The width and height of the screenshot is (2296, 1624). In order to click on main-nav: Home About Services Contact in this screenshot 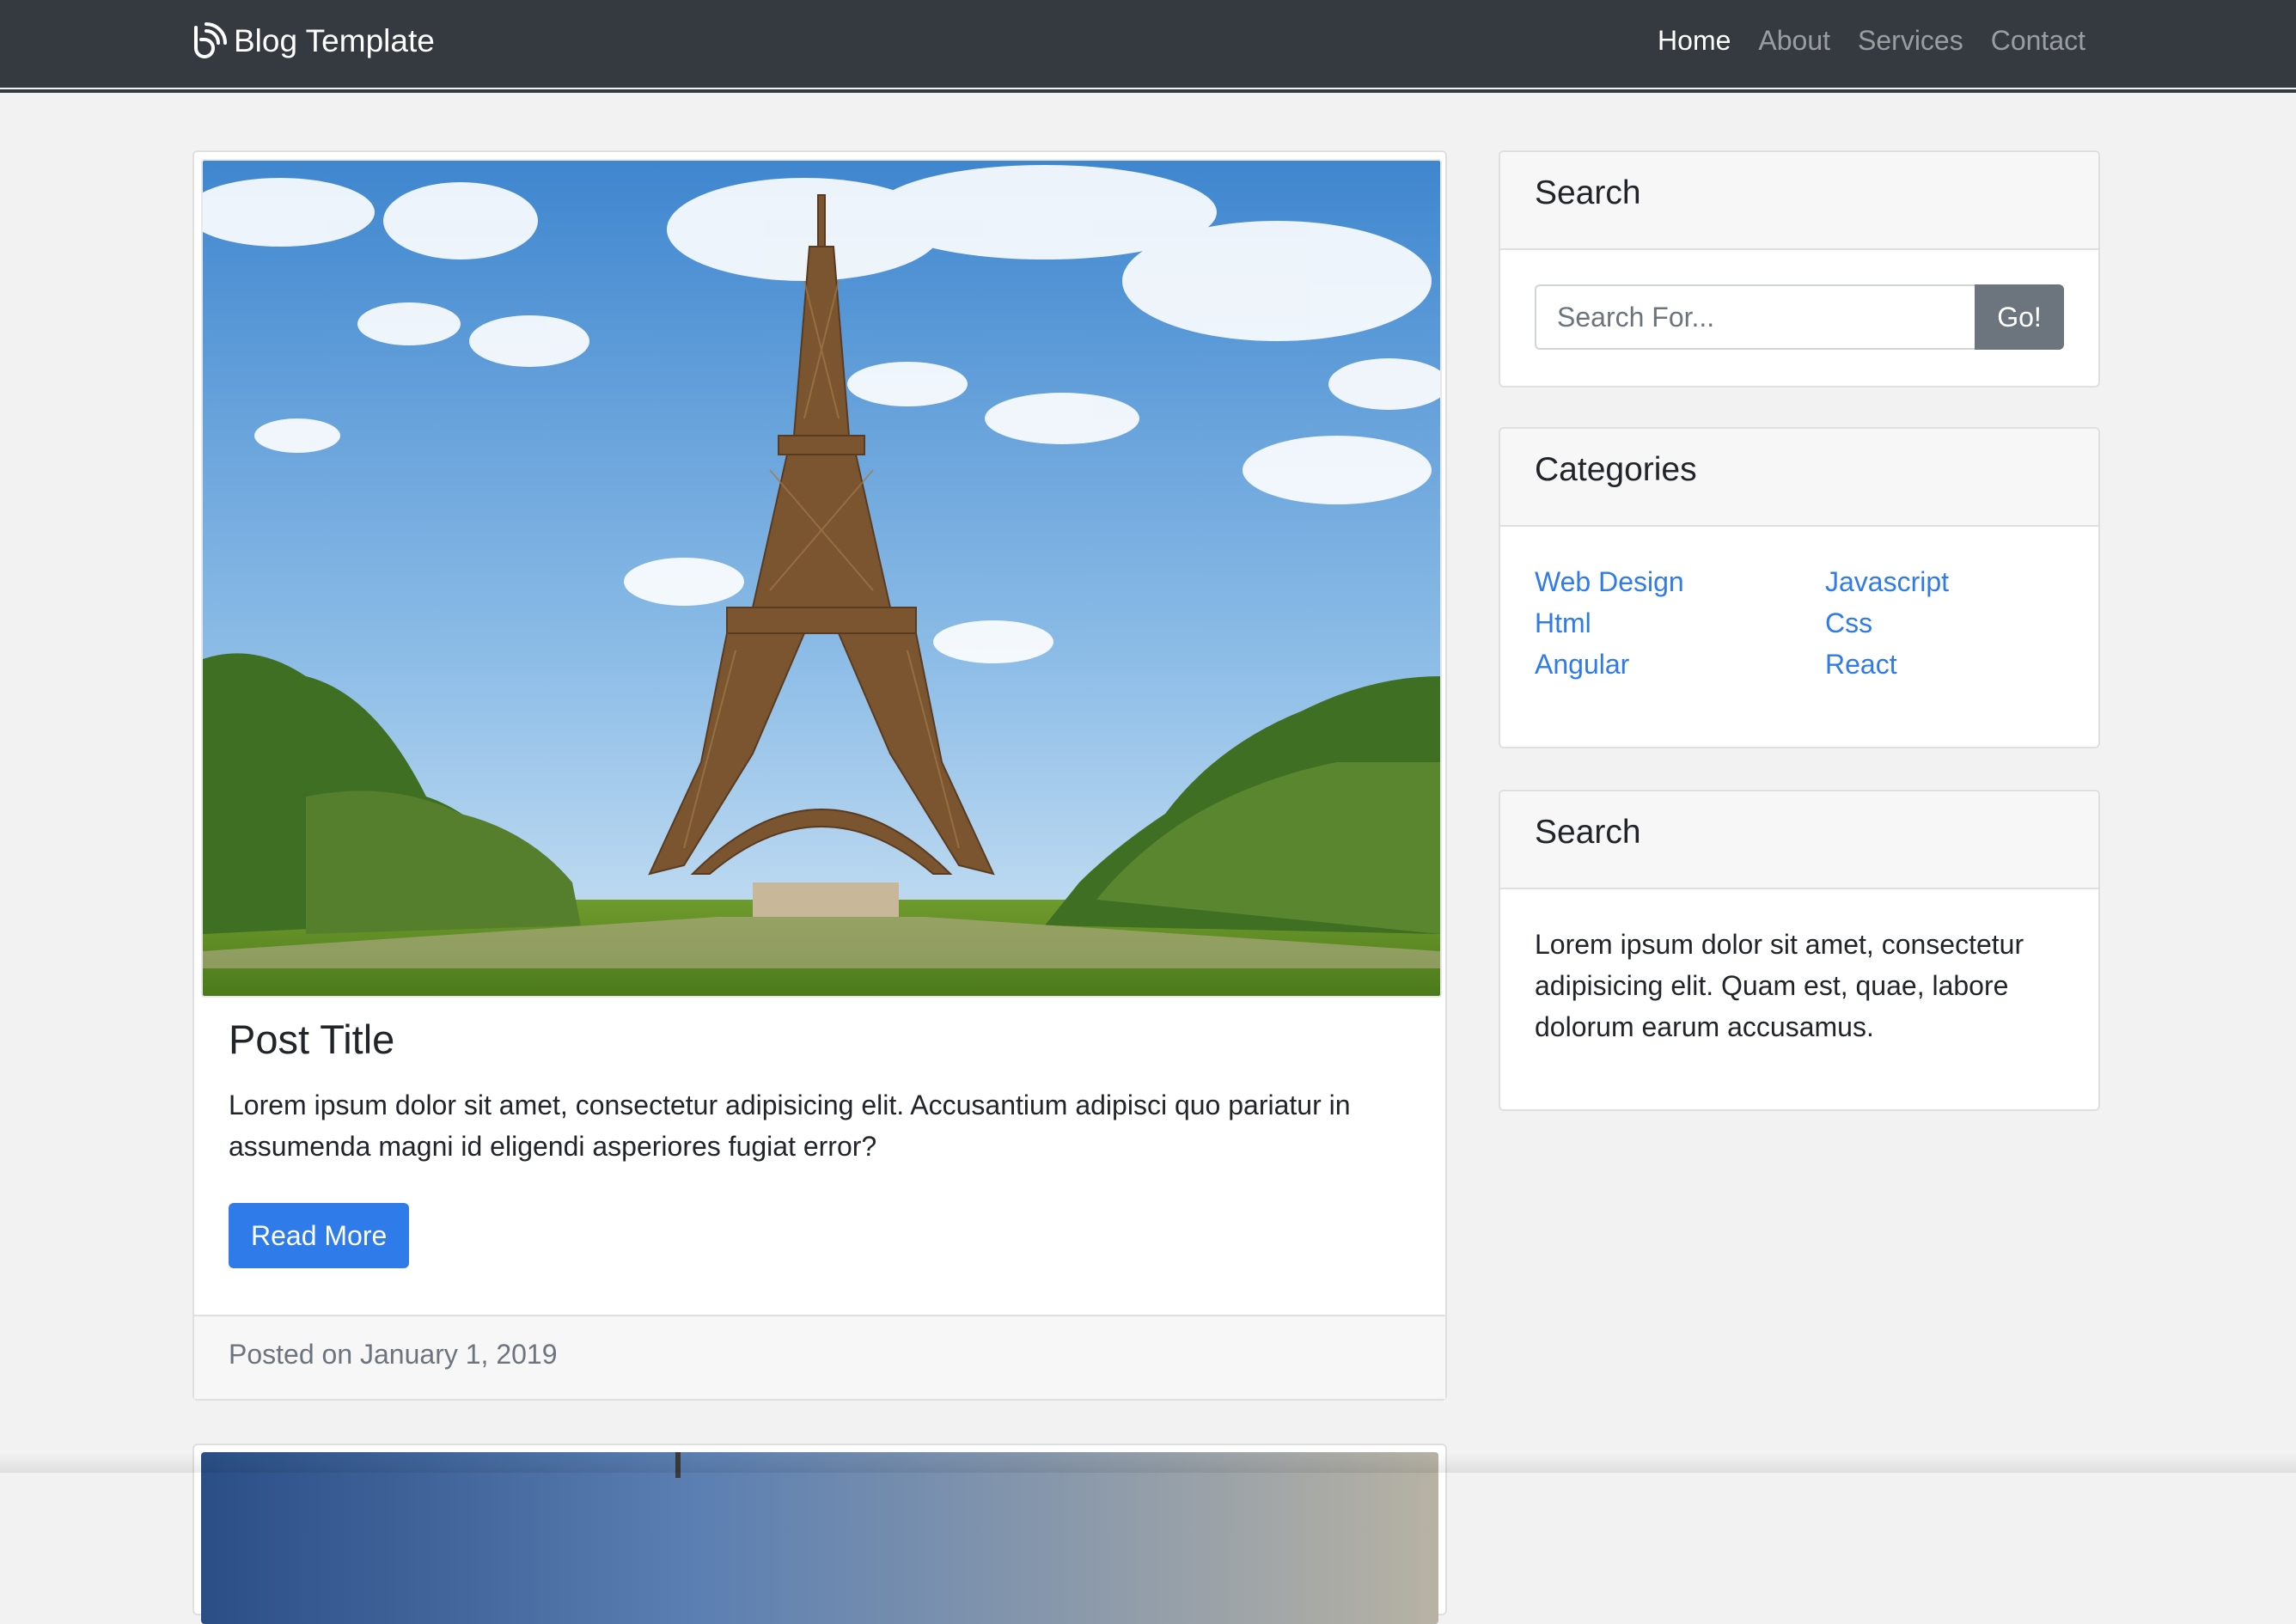, I will do `click(1871, 40)`.